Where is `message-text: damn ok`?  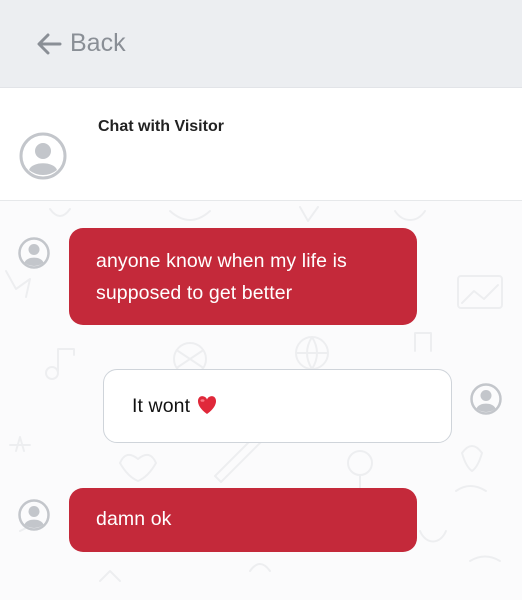 message-text: damn ok is located at coordinates (134, 519).